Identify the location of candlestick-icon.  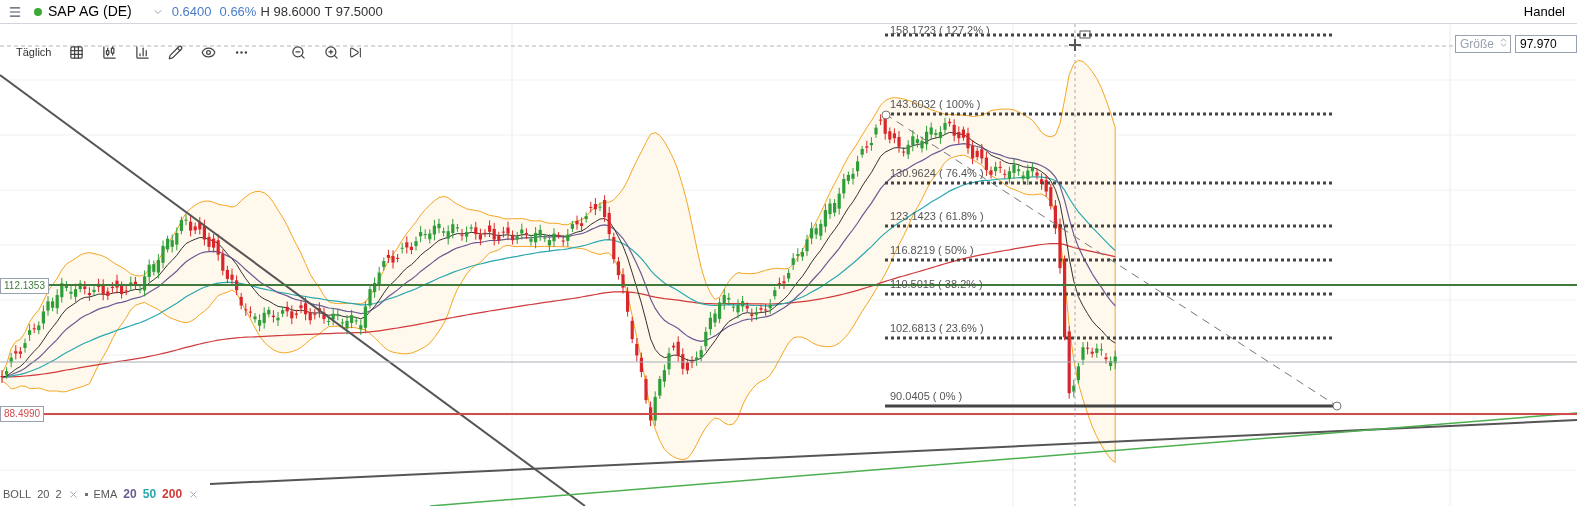
(110, 52).